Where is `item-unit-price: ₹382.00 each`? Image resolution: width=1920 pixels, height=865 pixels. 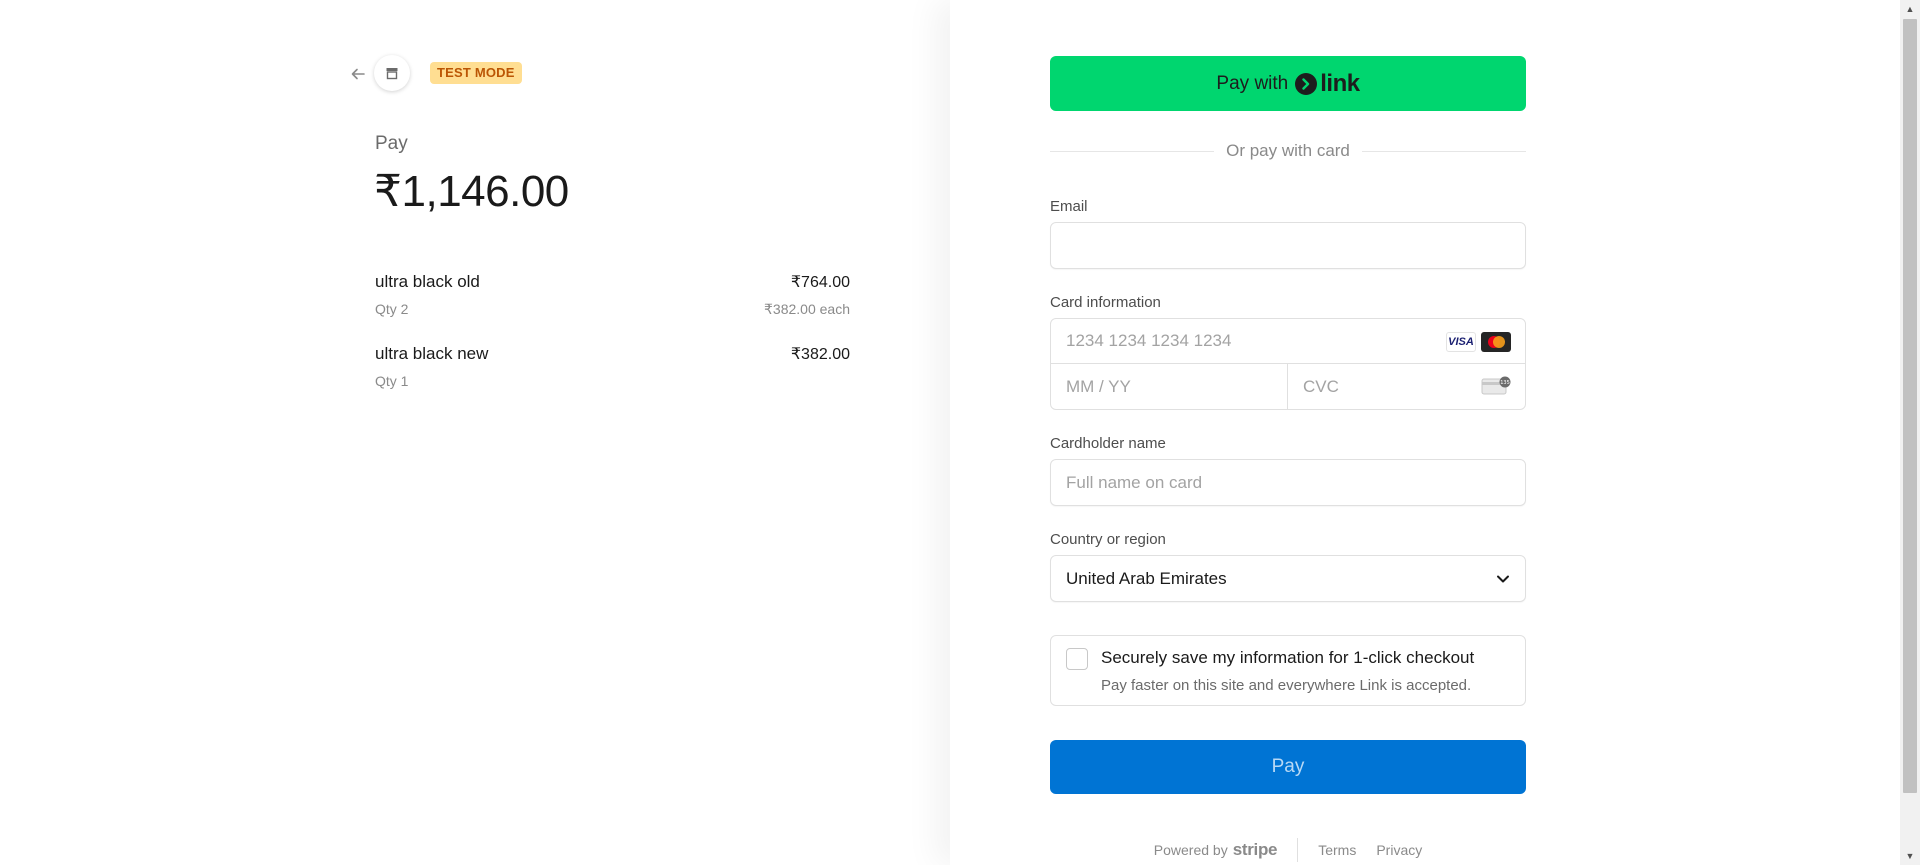
item-unit-price: ₹382.00 each is located at coordinates (807, 309).